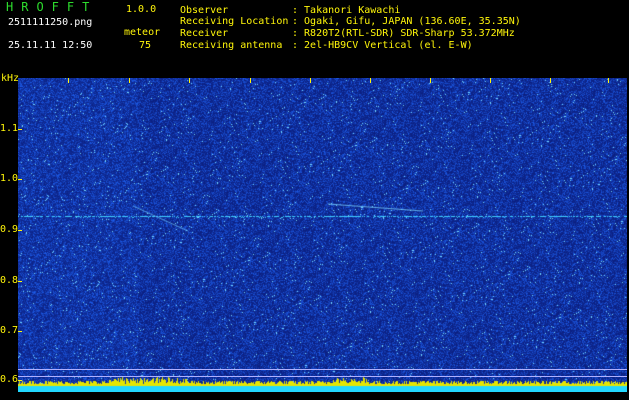 The image size is (629, 400). I want to click on antenna-label: Receiving antenna, so click(231, 45).